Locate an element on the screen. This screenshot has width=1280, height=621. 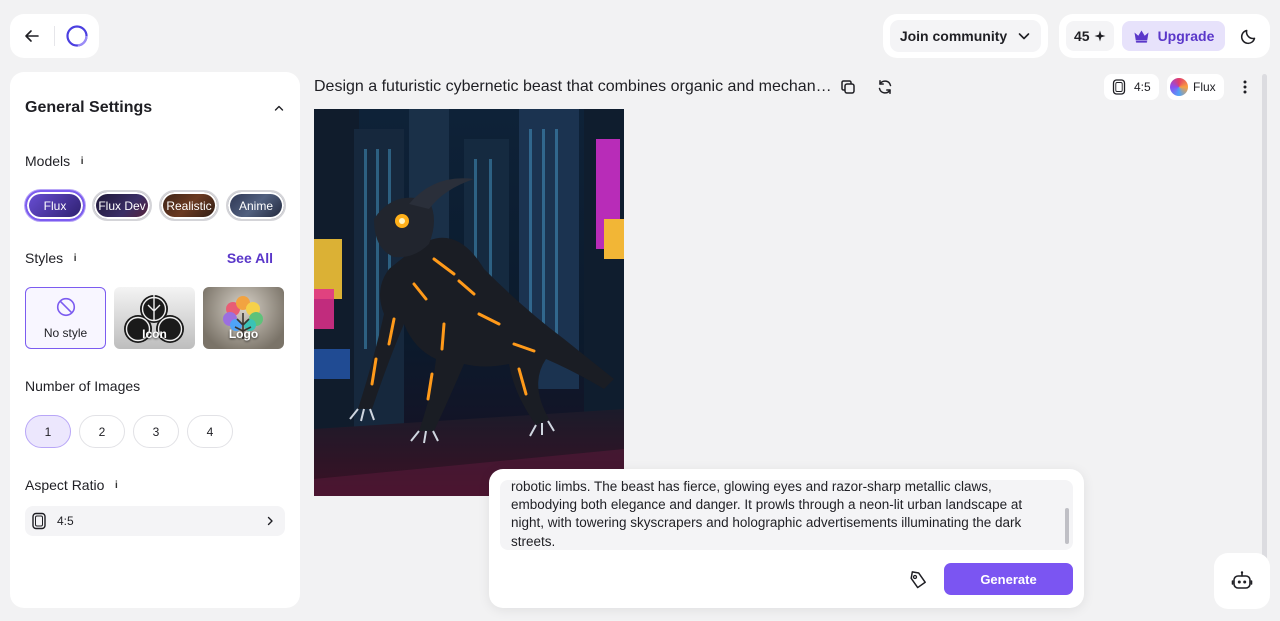
num-images-option: 1 is located at coordinates (48, 431).